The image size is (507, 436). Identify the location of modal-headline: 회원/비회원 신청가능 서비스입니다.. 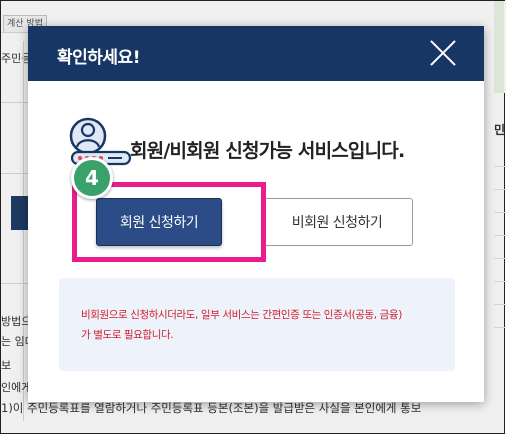
(267, 151).